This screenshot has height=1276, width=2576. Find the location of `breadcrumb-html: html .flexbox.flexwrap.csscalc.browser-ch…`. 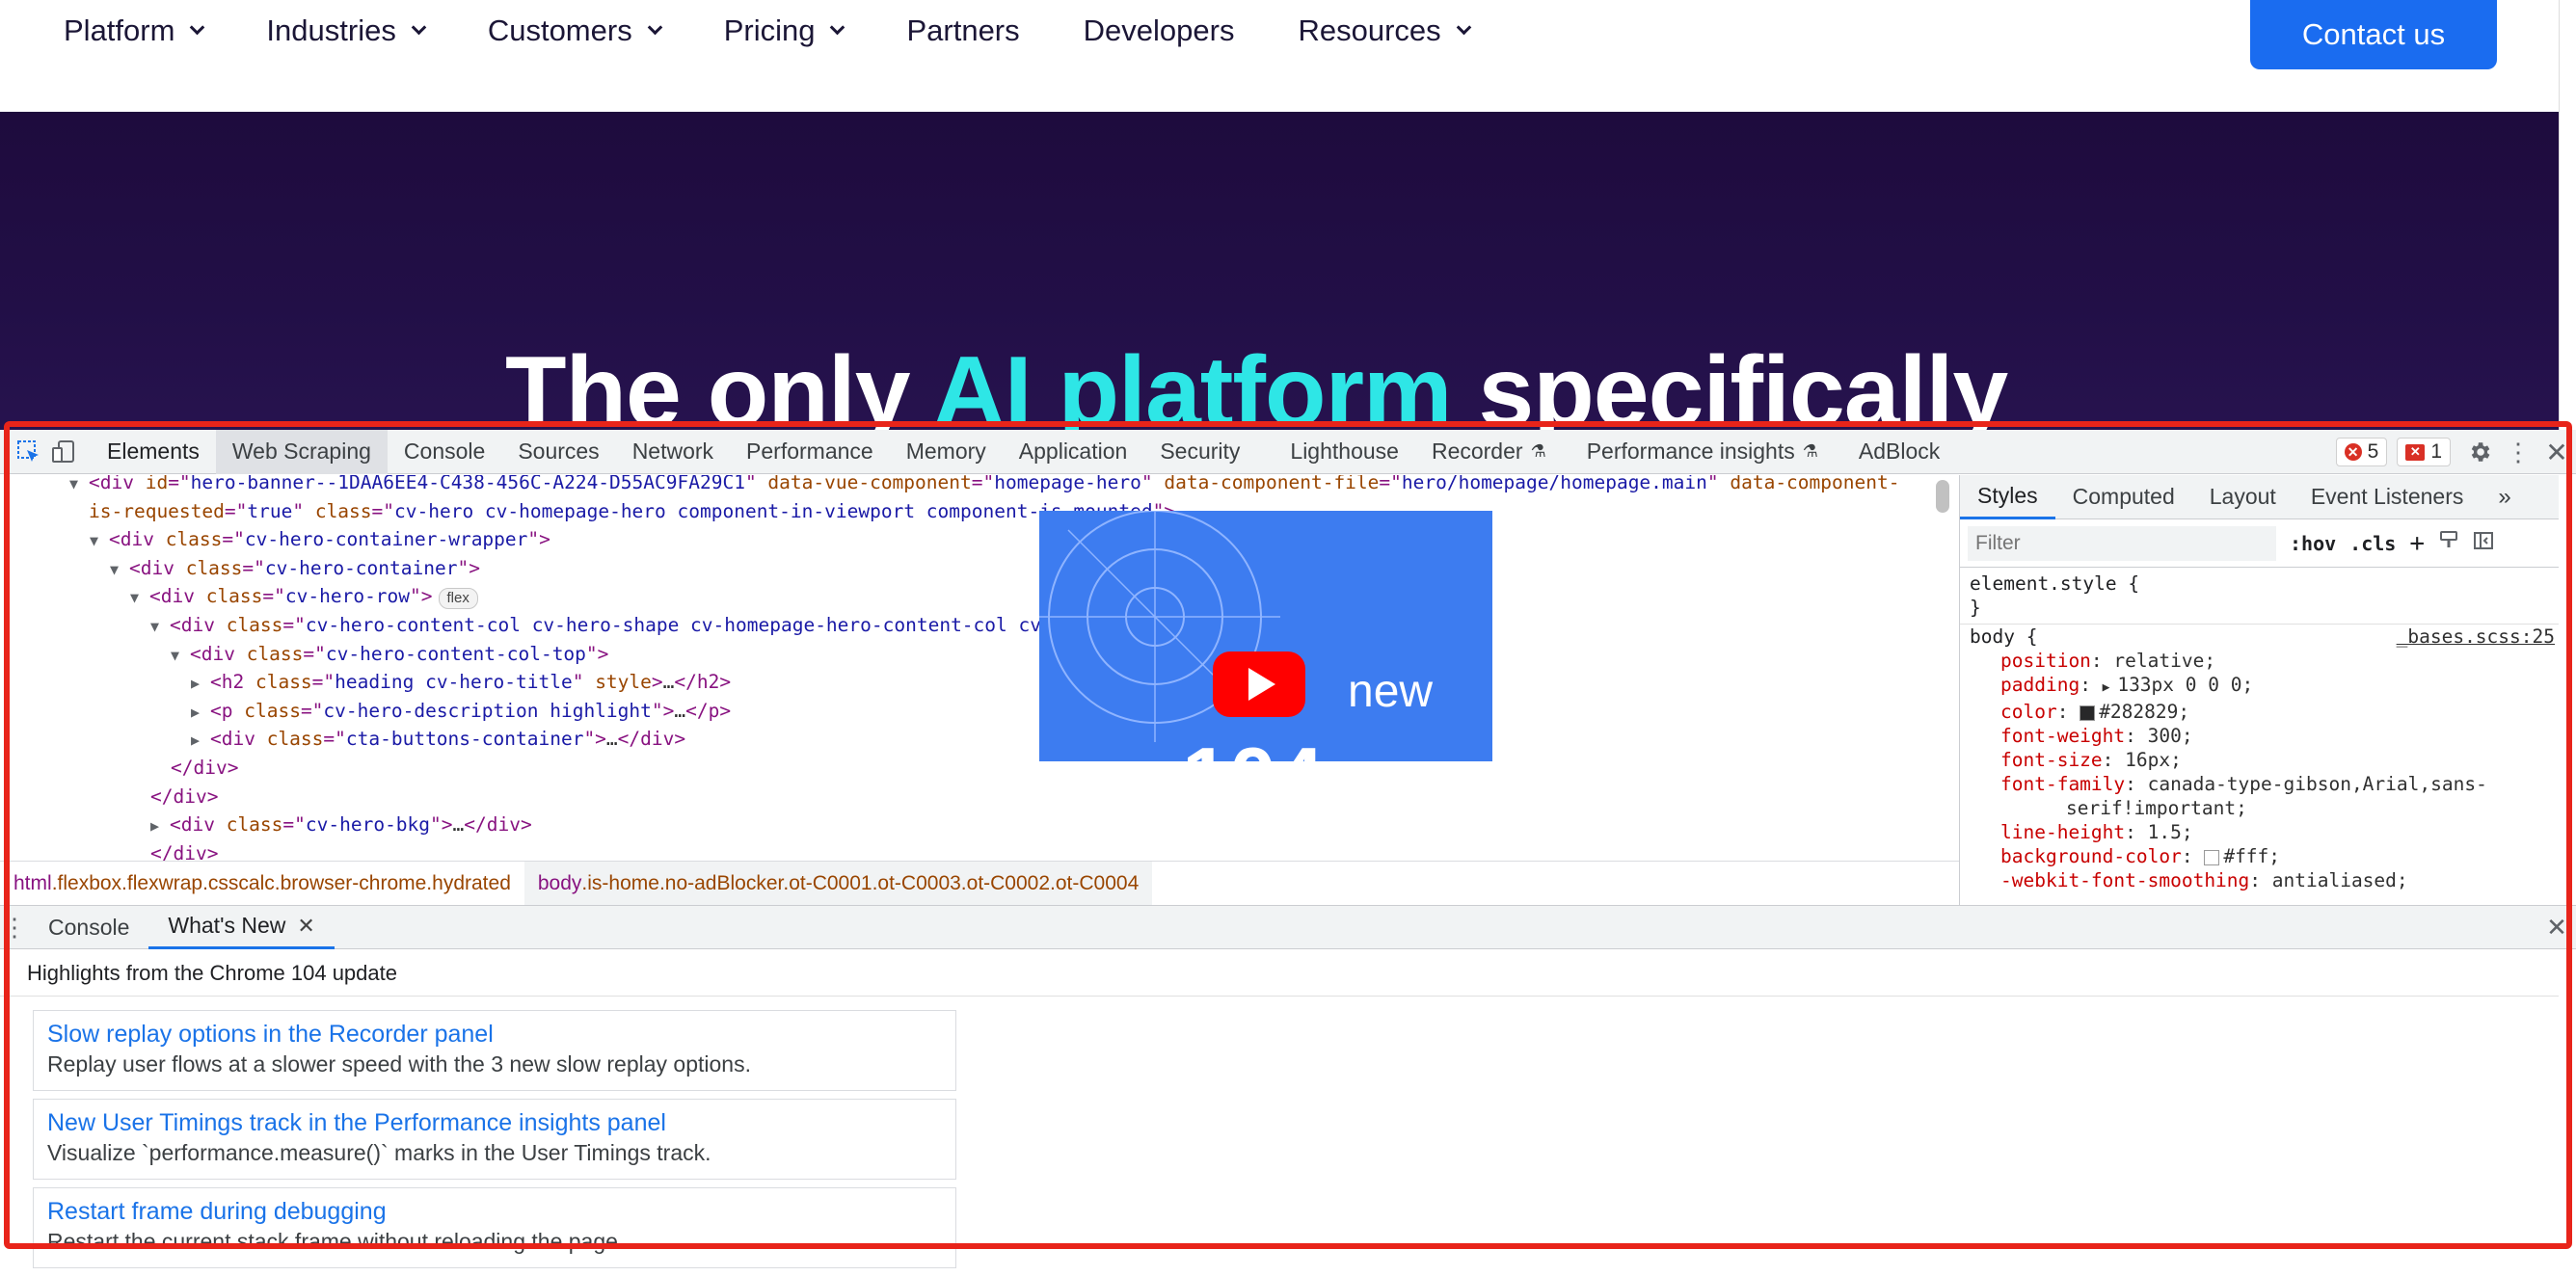

breadcrumb-html: html .flexbox.flexwrap.csscalc.browser-ch… is located at coordinates (262, 884).